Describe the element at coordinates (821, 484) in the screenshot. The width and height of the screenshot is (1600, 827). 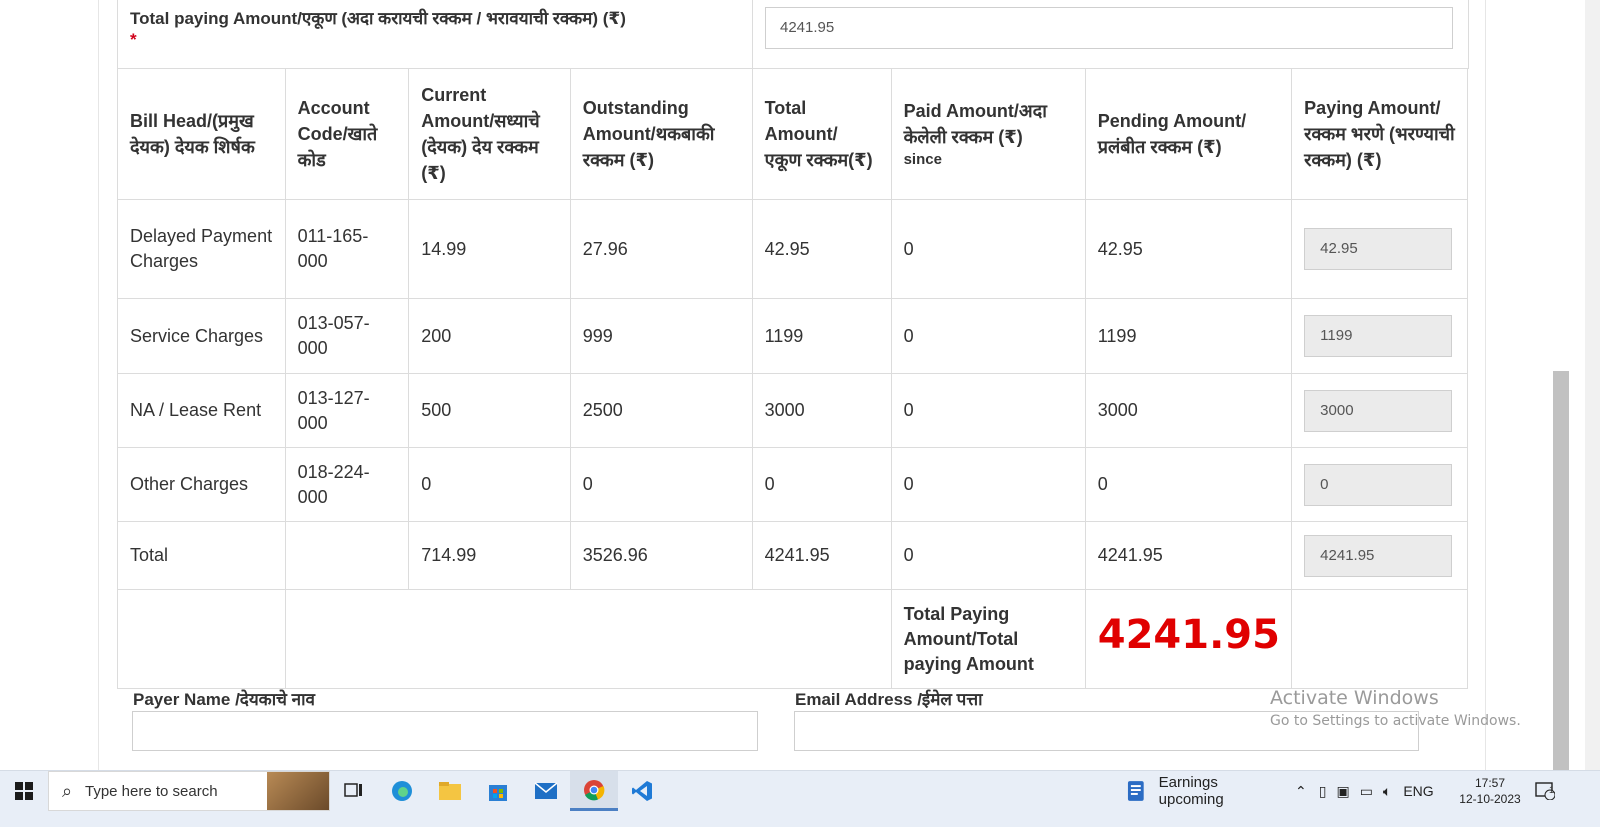
I see `cell-total: 0` at that location.